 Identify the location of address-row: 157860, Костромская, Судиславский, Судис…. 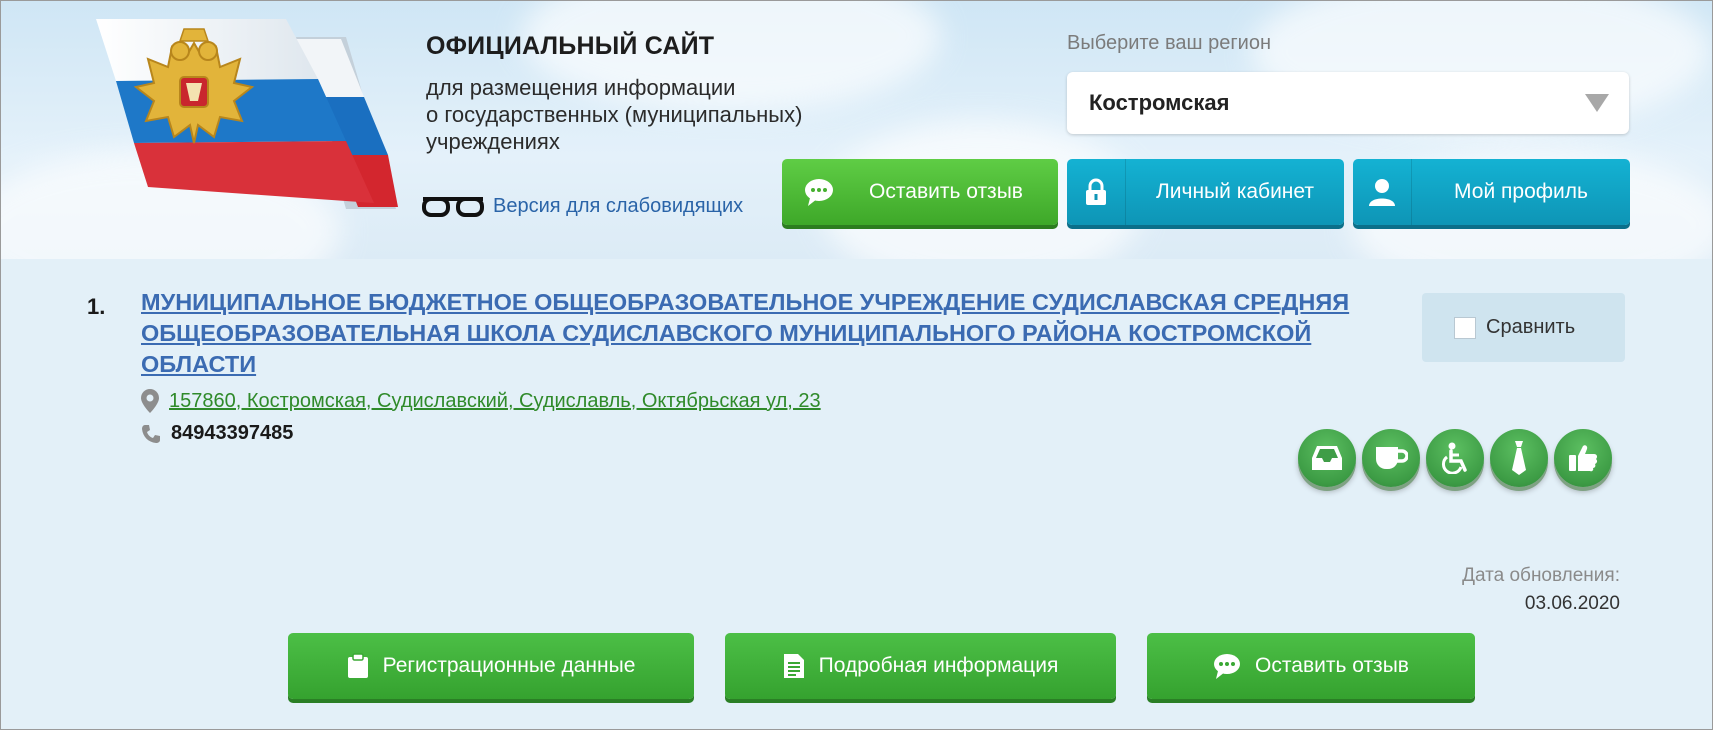
(481, 401).